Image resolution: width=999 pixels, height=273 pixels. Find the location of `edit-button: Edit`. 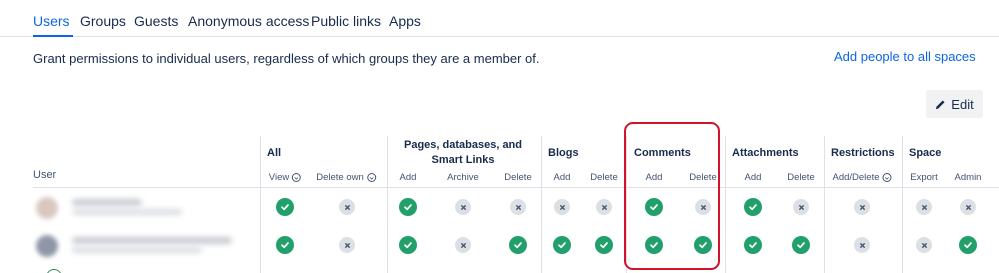

edit-button: Edit is located at coordinates (954, 104).